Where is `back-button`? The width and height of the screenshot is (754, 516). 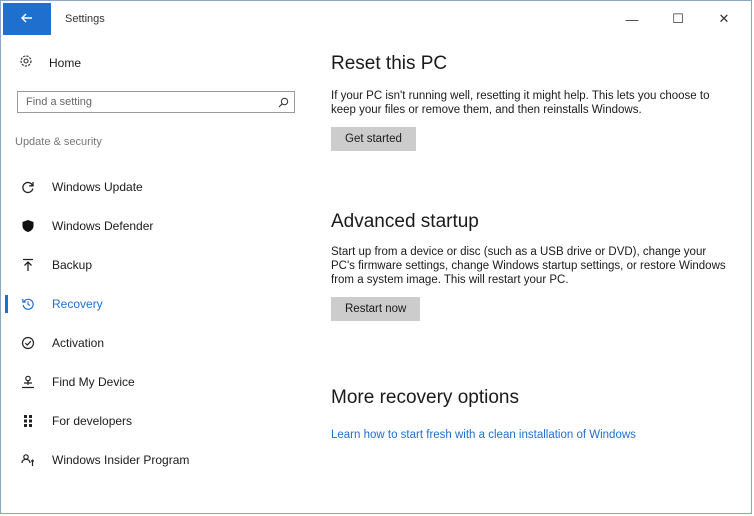
back-button is located at coordinates (27, 19).